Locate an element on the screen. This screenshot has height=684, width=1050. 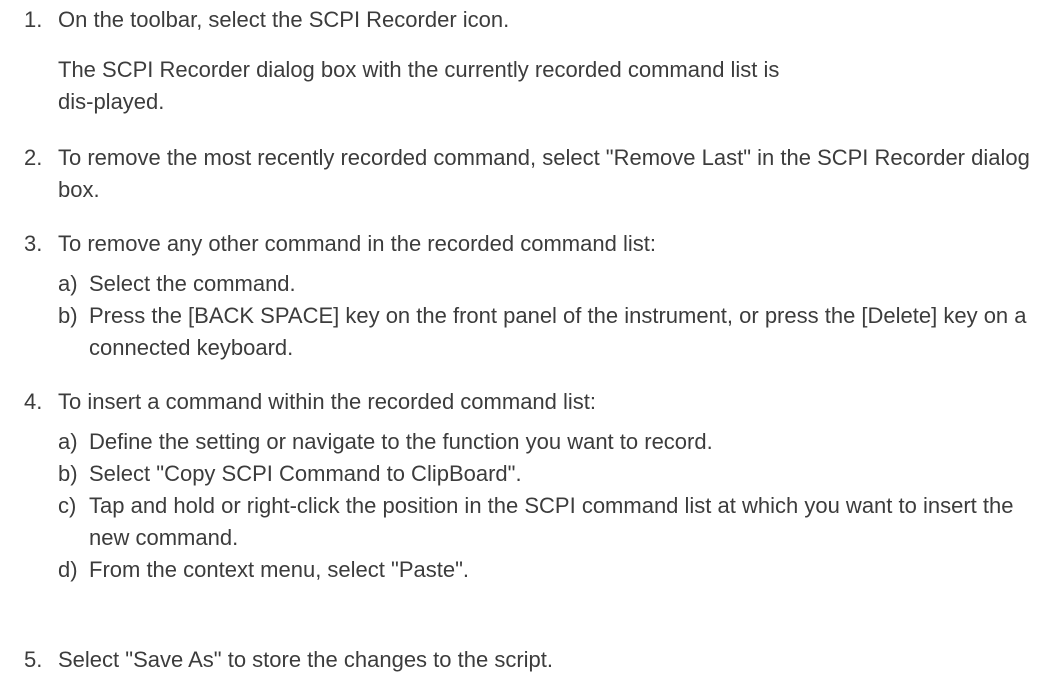
step-number: 3. is located at coordinates (33, 243).